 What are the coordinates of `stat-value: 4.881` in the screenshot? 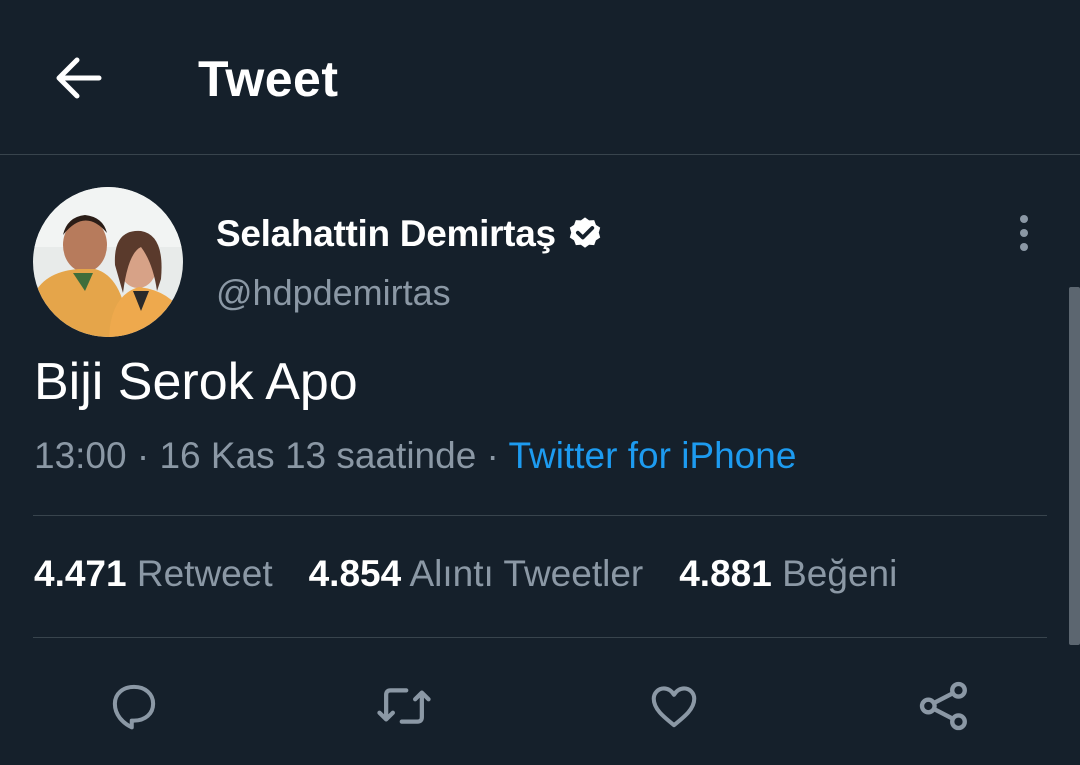 It's located at (725, 573).